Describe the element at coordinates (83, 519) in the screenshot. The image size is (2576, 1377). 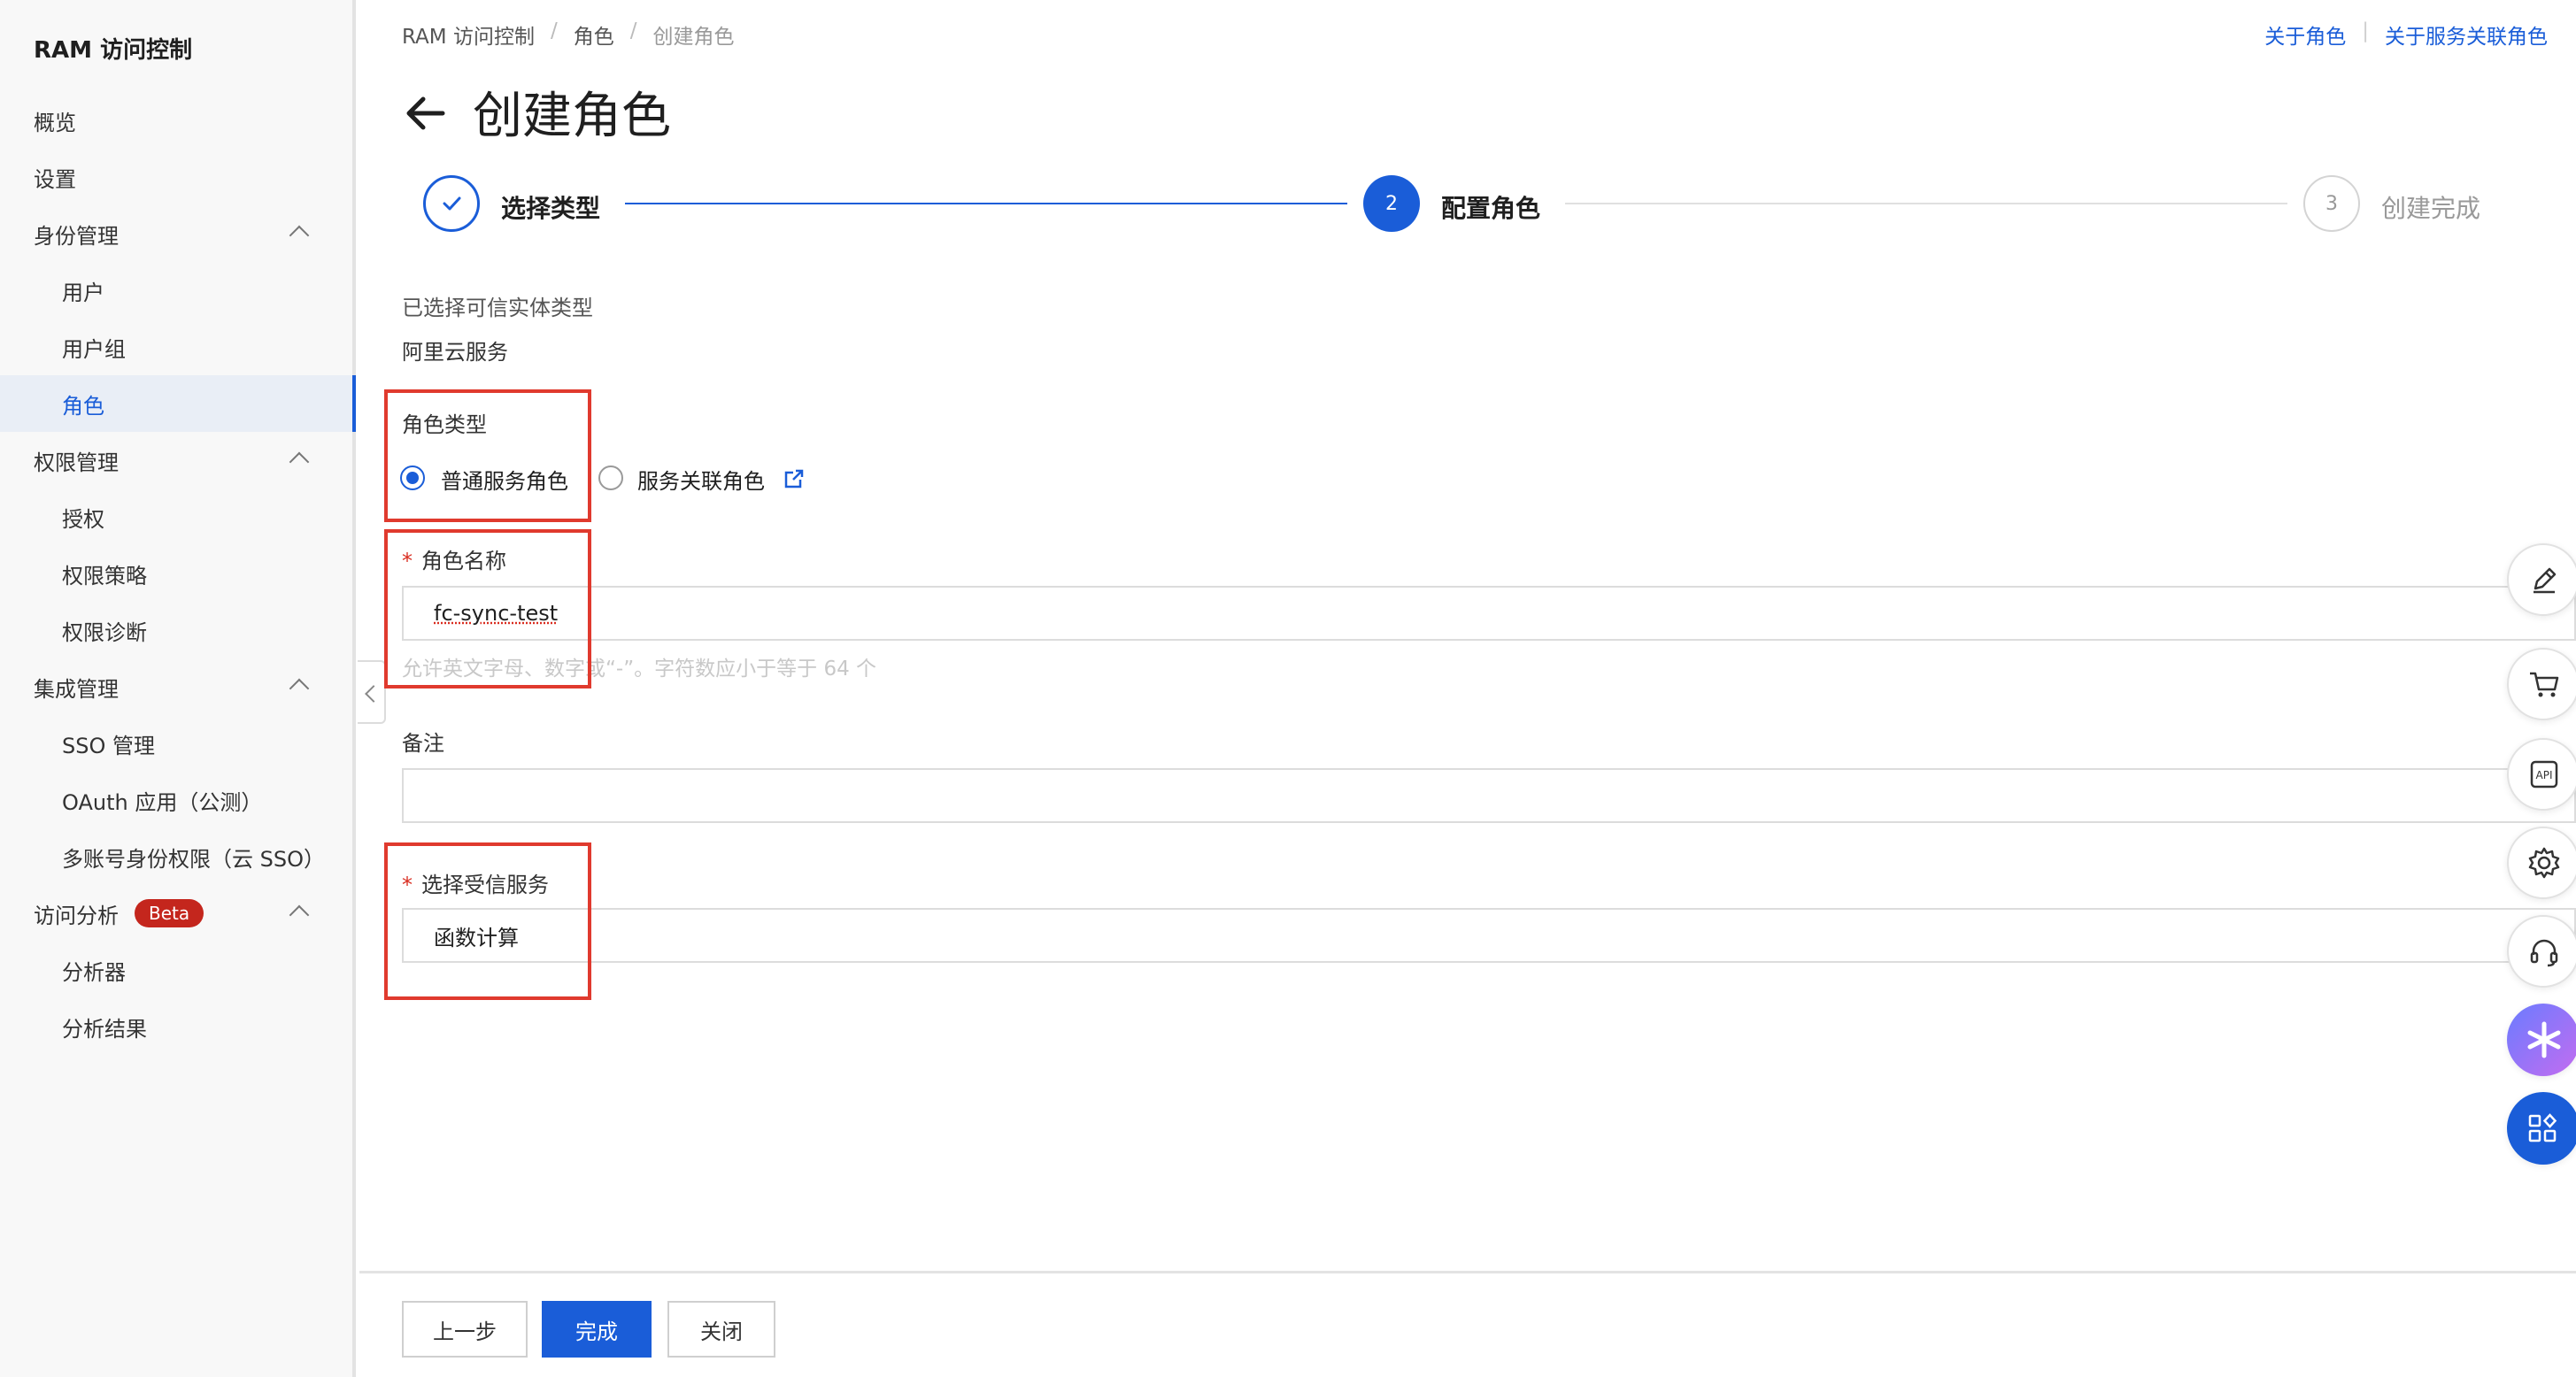
I see `sidebar-item-label: 授权` at that location.